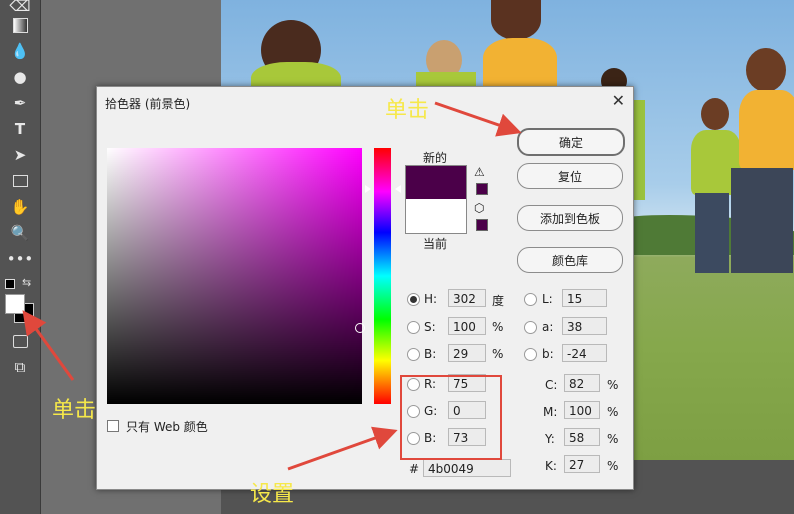 The width and height of the screenshot is (794, 514). What do you see at coordinates (342, 448) in the screenshot?
I see `arrow-to-rgb` at bounding box center [342, 448].